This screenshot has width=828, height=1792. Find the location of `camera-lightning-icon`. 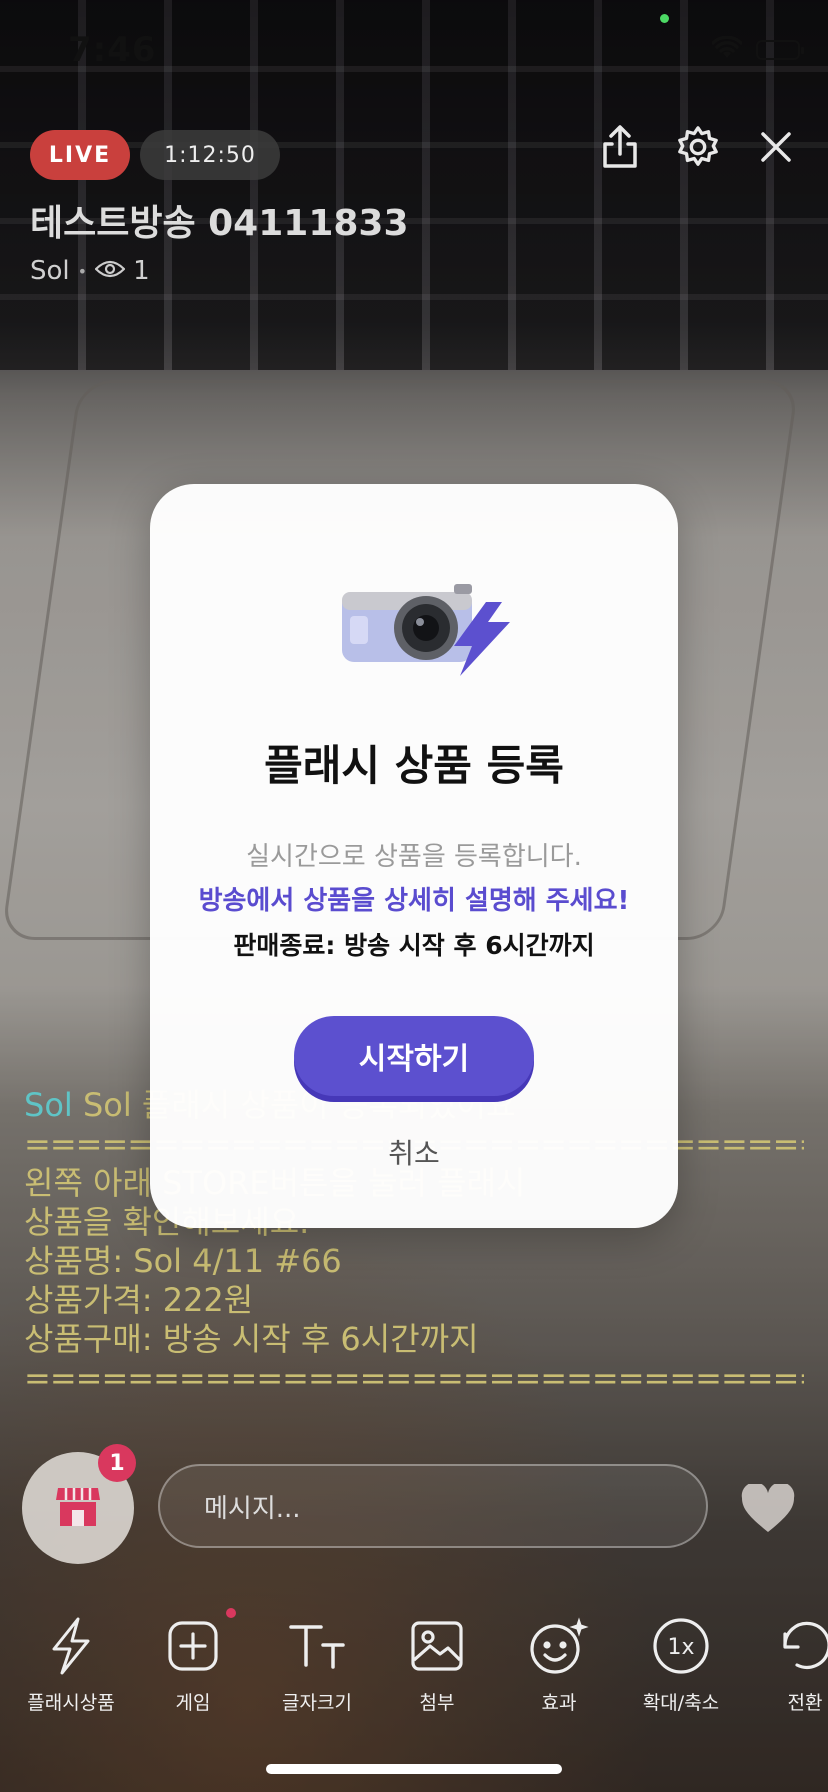

camera-lightning-icon is located at coordinates (424, 628).